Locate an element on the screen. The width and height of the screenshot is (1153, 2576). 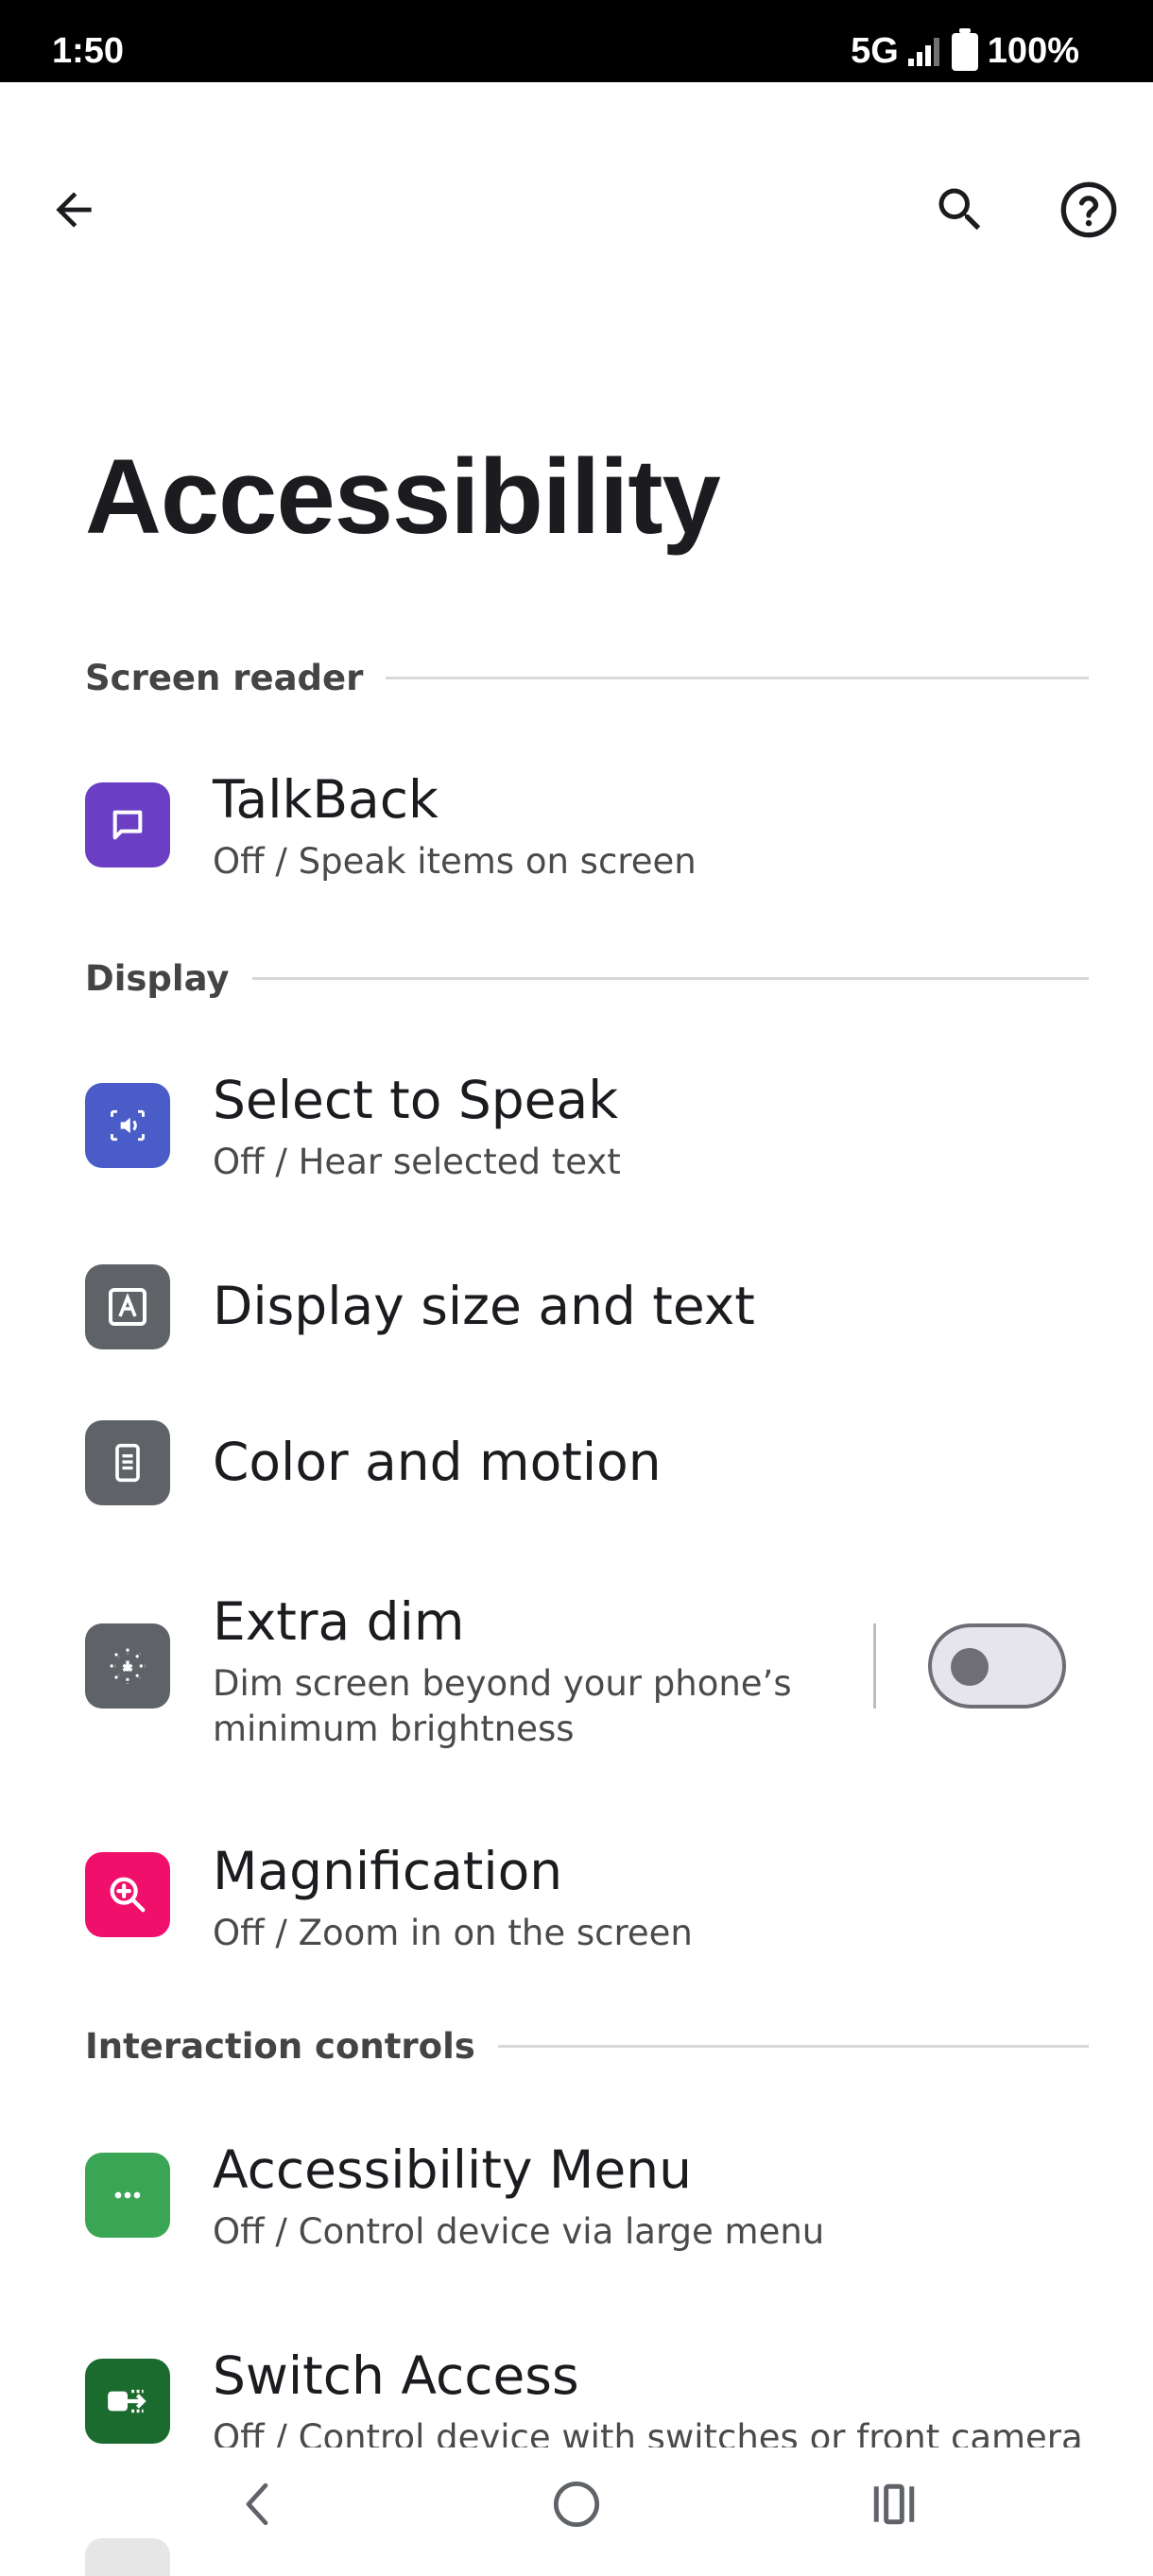
chevron-left-icon is located at coordinates (257, 2504).